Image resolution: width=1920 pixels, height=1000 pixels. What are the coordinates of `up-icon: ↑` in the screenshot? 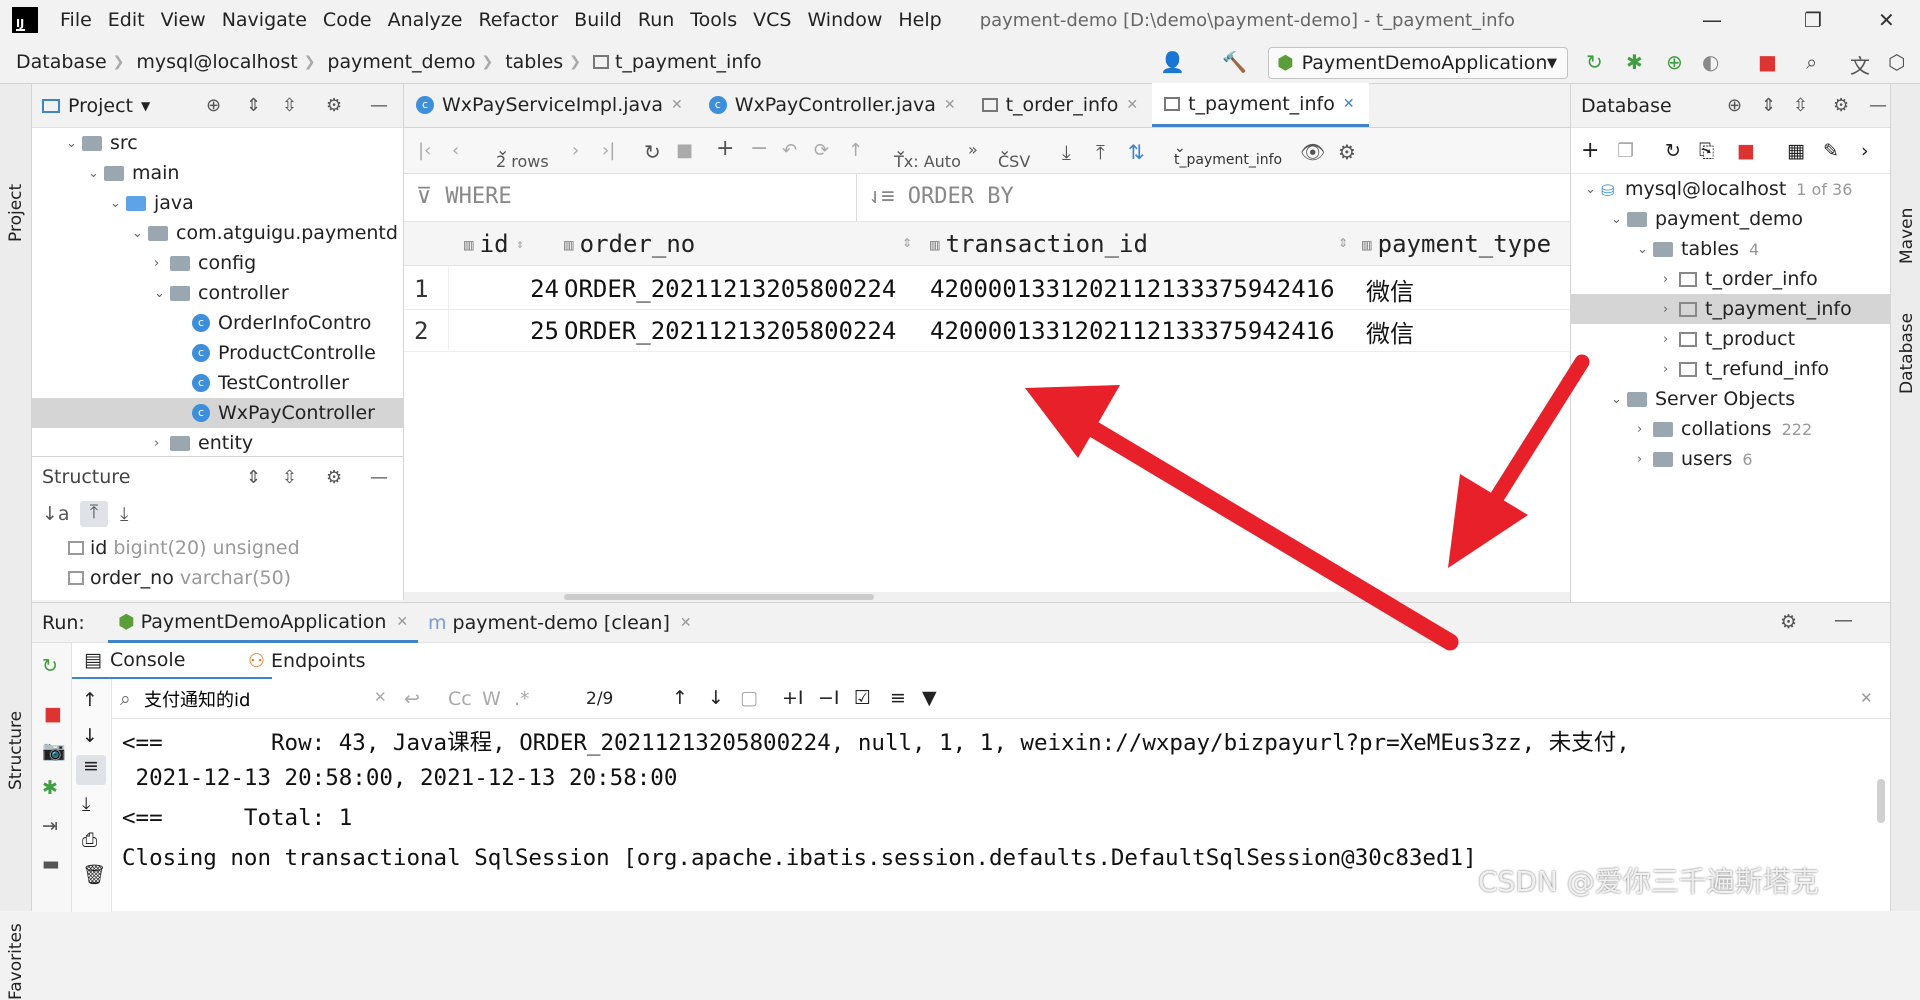 It's located at (90, 700).